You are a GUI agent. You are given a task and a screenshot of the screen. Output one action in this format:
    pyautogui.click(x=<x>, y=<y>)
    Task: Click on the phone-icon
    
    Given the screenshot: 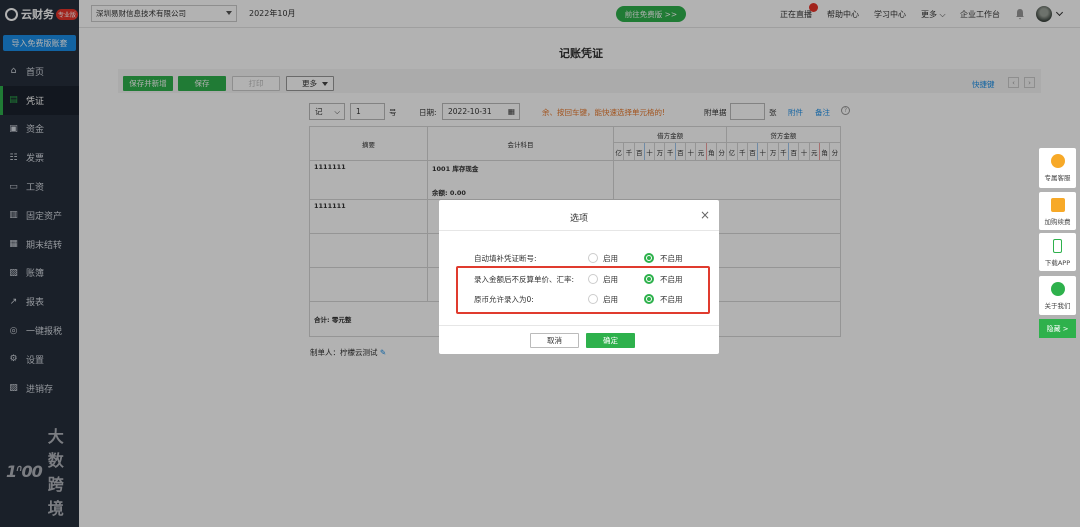 What is the action you would take?
    pyautogui.click(x=1057, y=246)
    